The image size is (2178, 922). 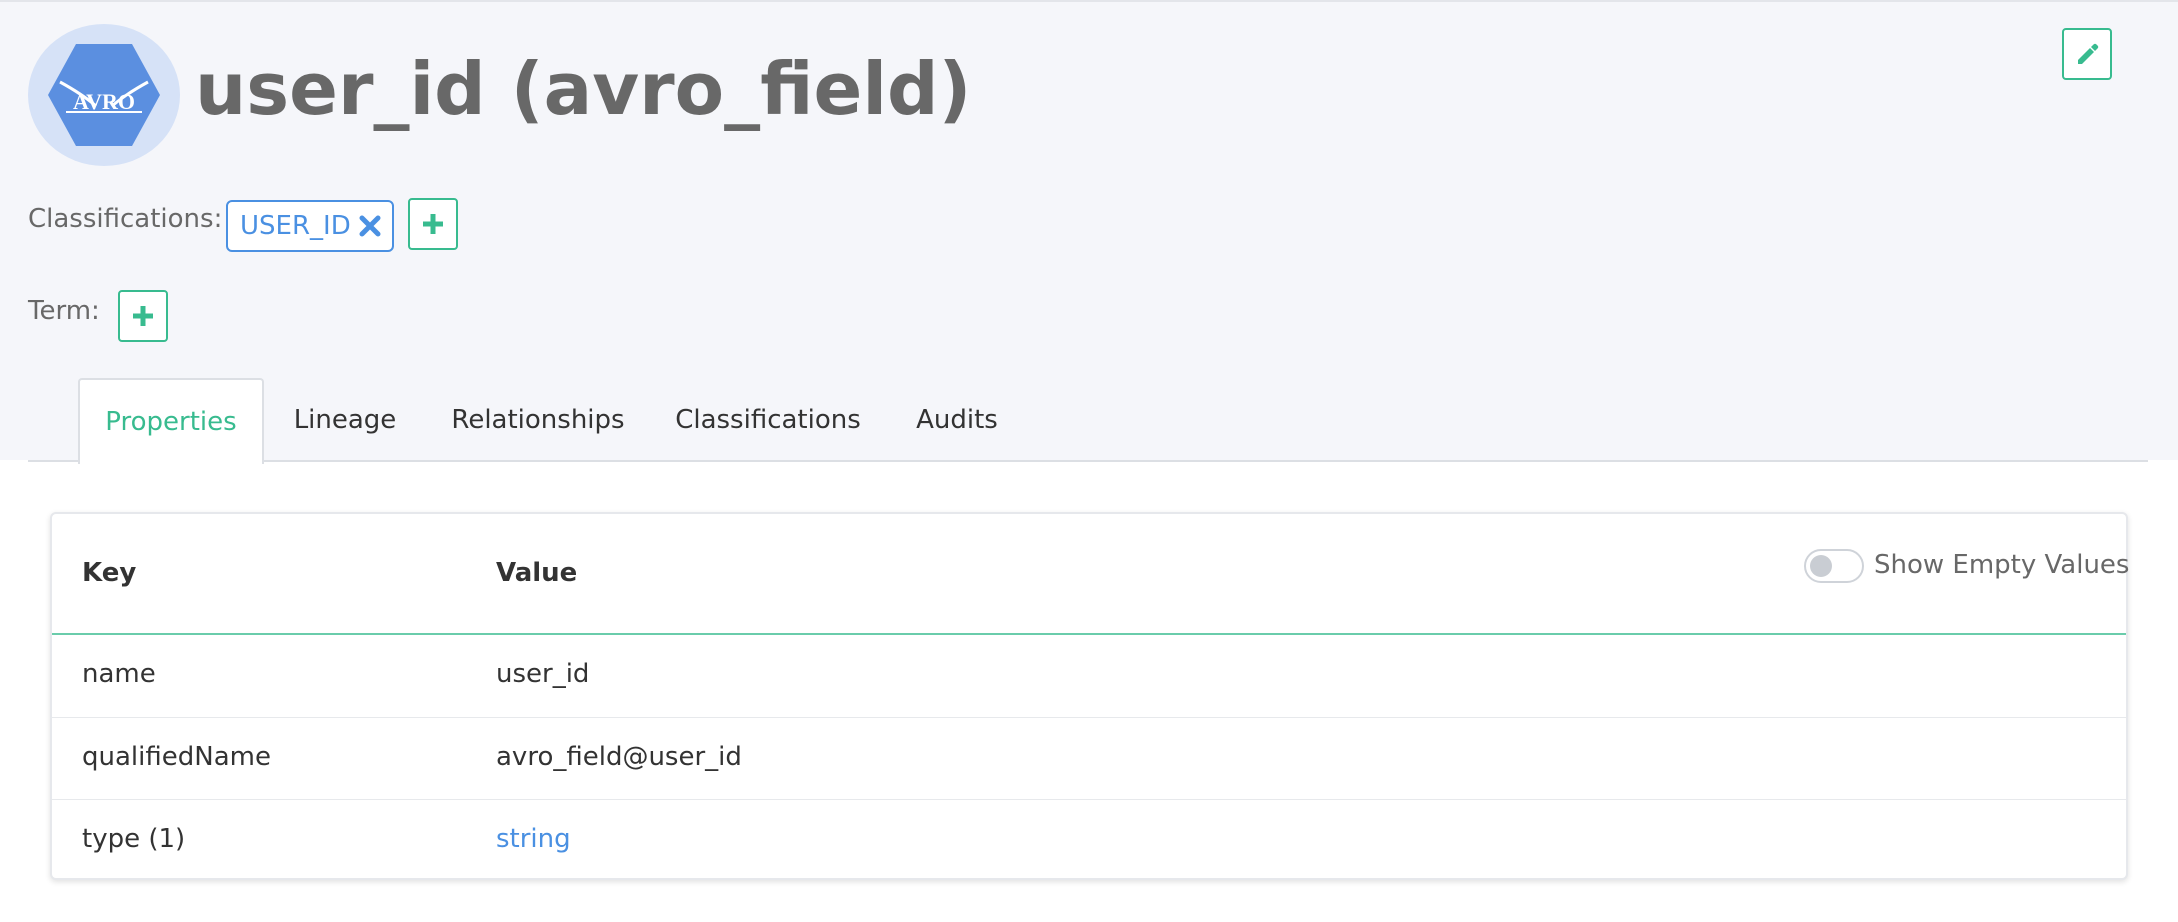 What do you see at coordinates (109, 573) in the screenshot?
I see `column-header-key: Key` at bounding box center [109, 573].